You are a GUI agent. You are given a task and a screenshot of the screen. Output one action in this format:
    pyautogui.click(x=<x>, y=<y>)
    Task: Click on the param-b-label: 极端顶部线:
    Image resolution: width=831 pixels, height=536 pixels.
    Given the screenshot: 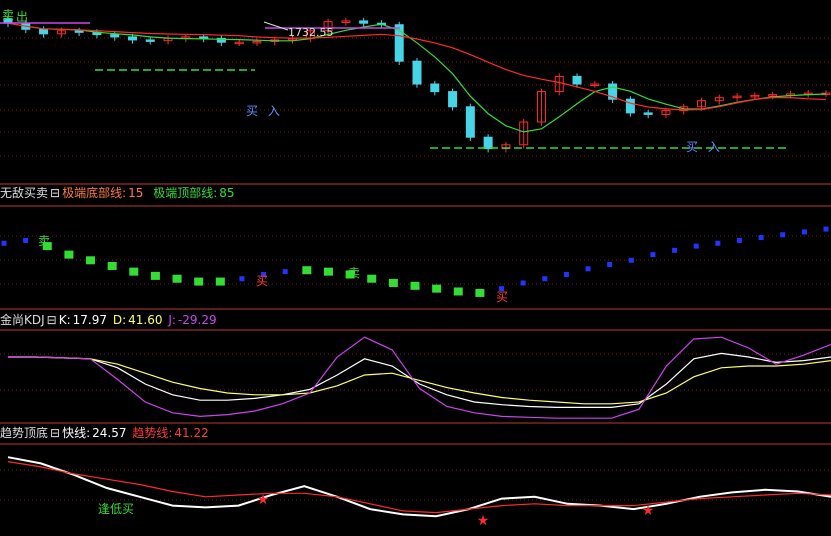 What is the action you would take?
    pyautogui.click(x=185, y=193)
    